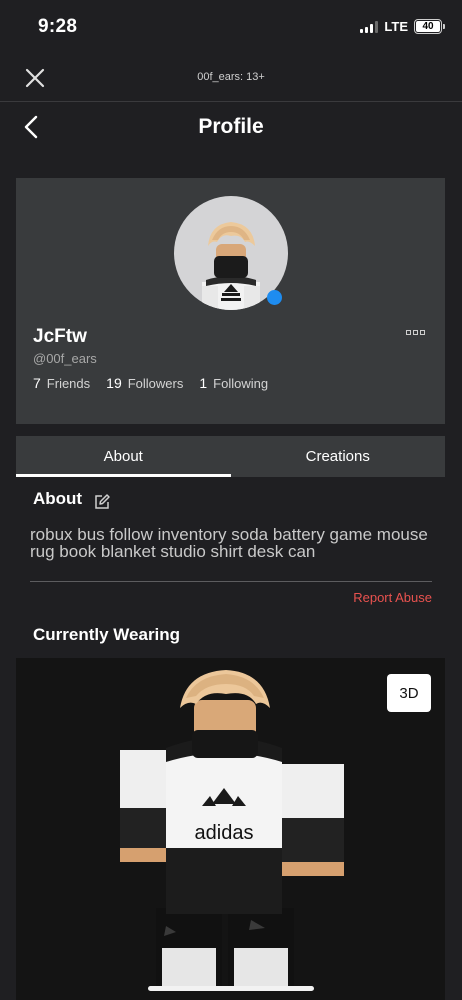 The height and width of the screenshot is (1000, 462). I want to click on stat-friends: 7 Friends, so click(61, 383).